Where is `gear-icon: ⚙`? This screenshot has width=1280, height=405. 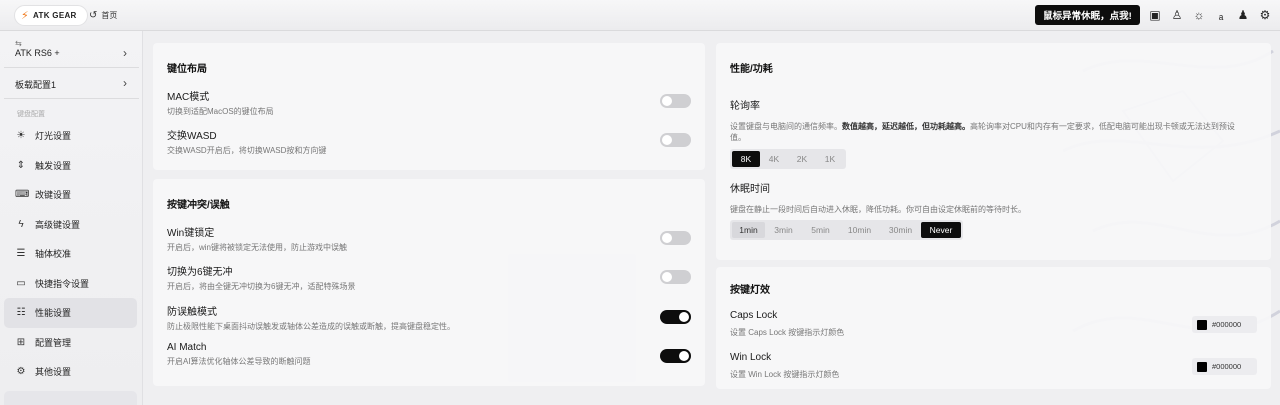
gear-icon: ⚙ is located at coordinates (1265, 15).